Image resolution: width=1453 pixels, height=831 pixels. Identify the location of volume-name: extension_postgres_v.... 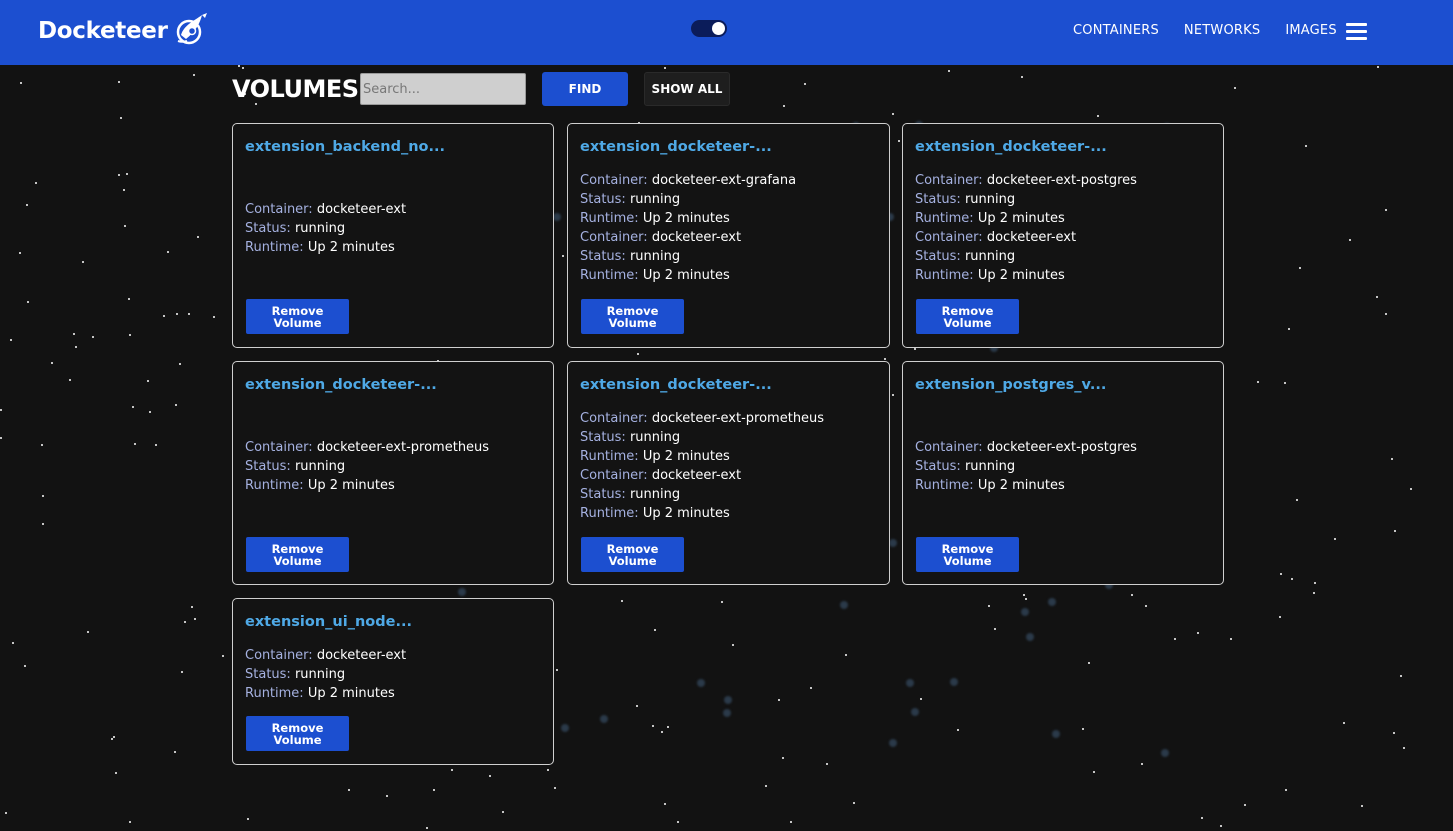
(1011, 385).